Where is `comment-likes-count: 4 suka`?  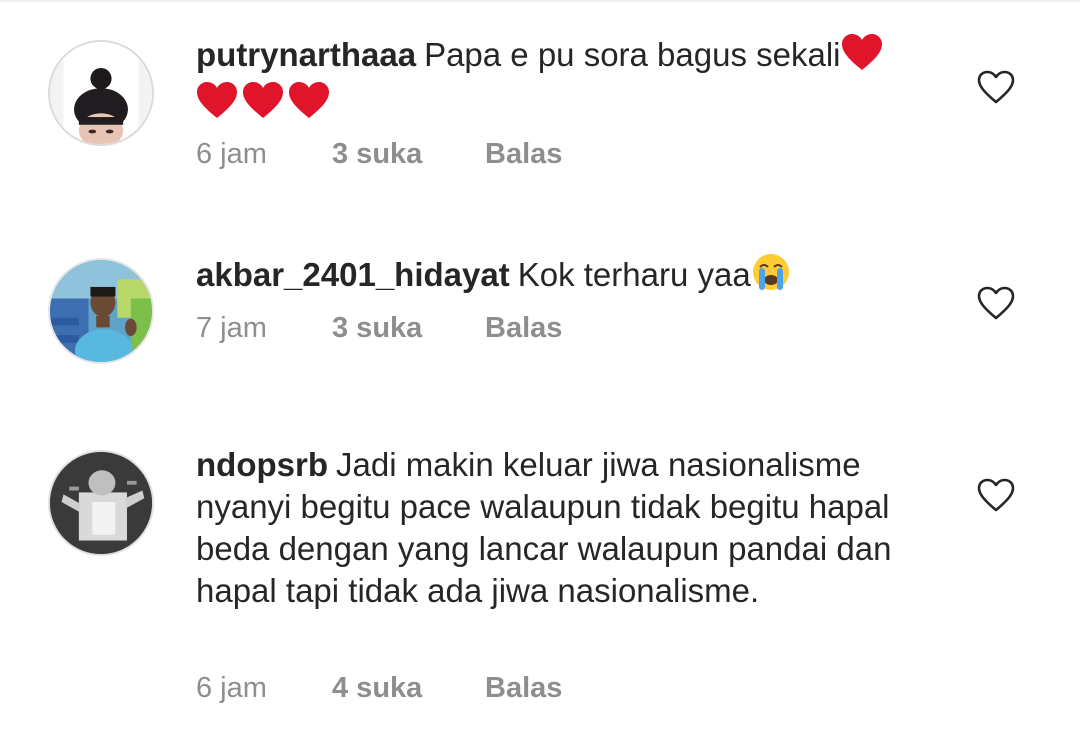
comment-likes-count: 4 suka is located at coordinates (377, 688).